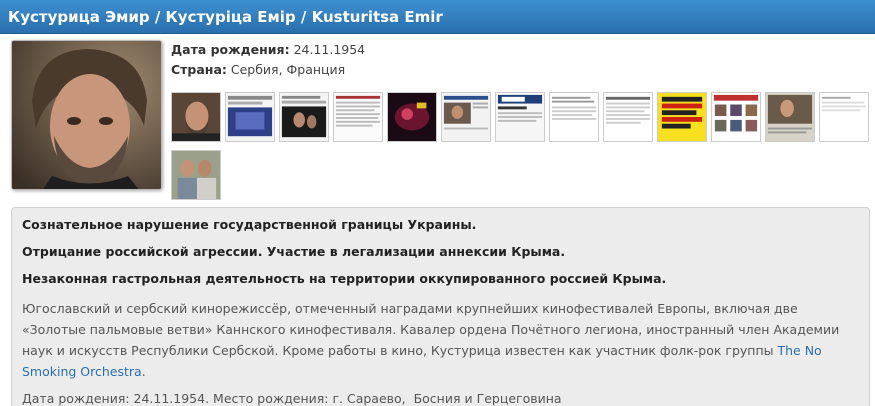  I want to click on birth-date-row: Дата рождения: 24.11.1954, so click(268, 50).